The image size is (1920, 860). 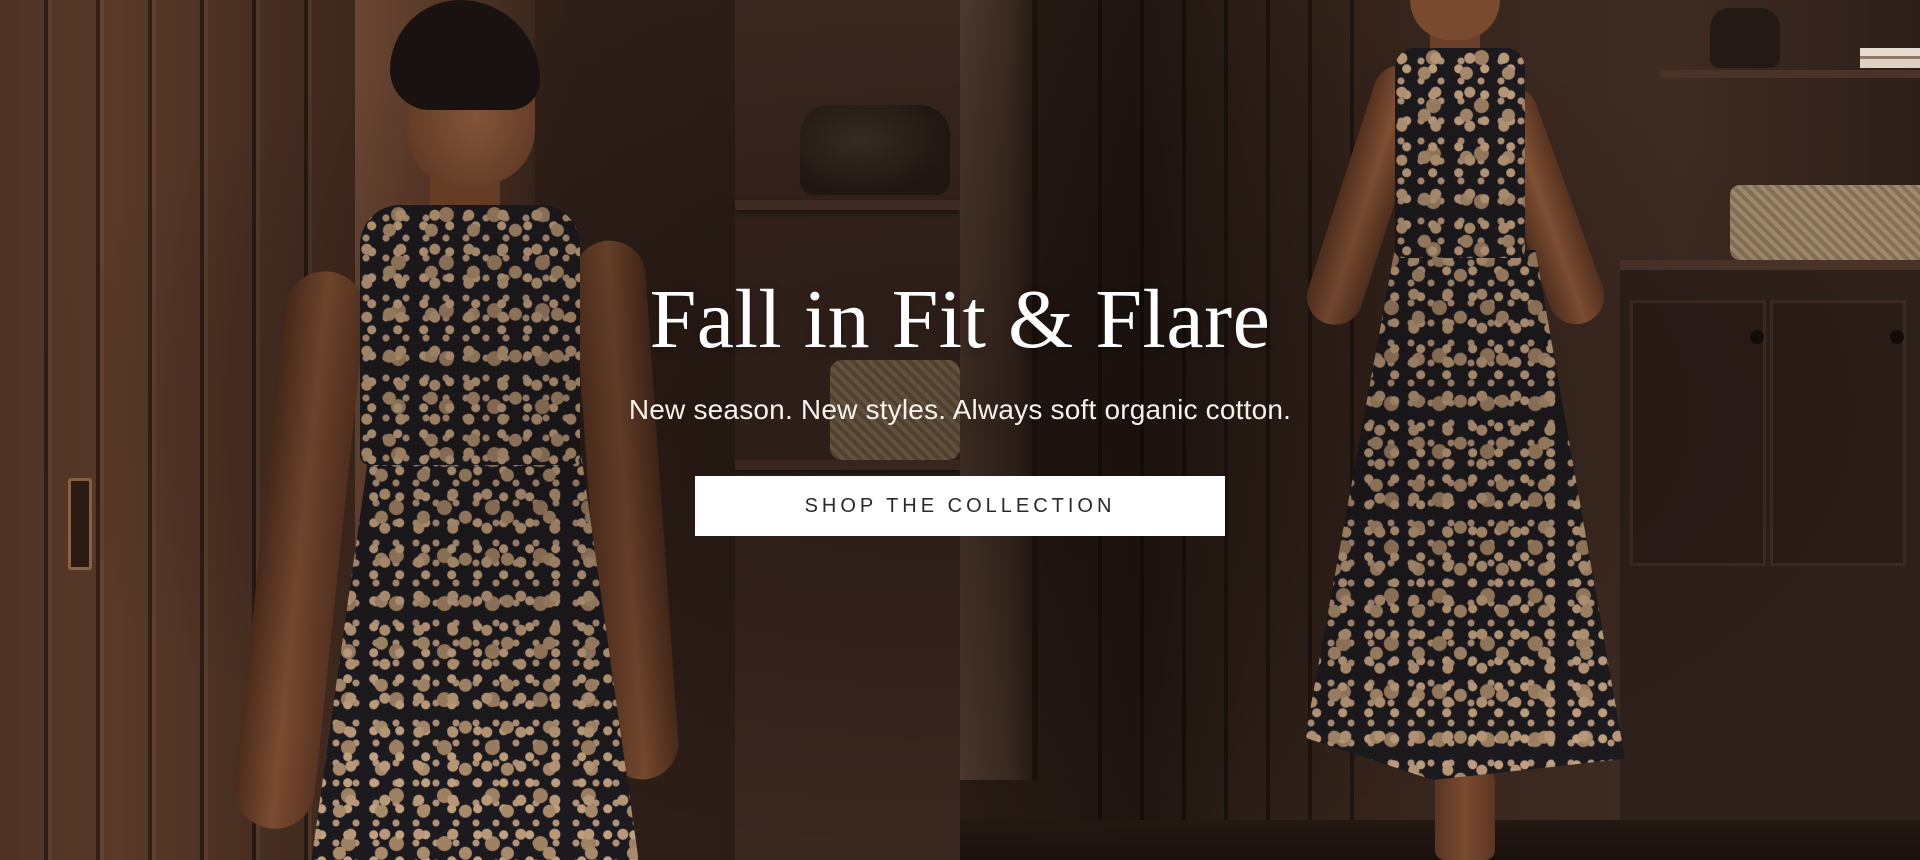 I want to click on shop-the-collection-button: SHOP THE COLLECTION, so click(x=960, y=506).